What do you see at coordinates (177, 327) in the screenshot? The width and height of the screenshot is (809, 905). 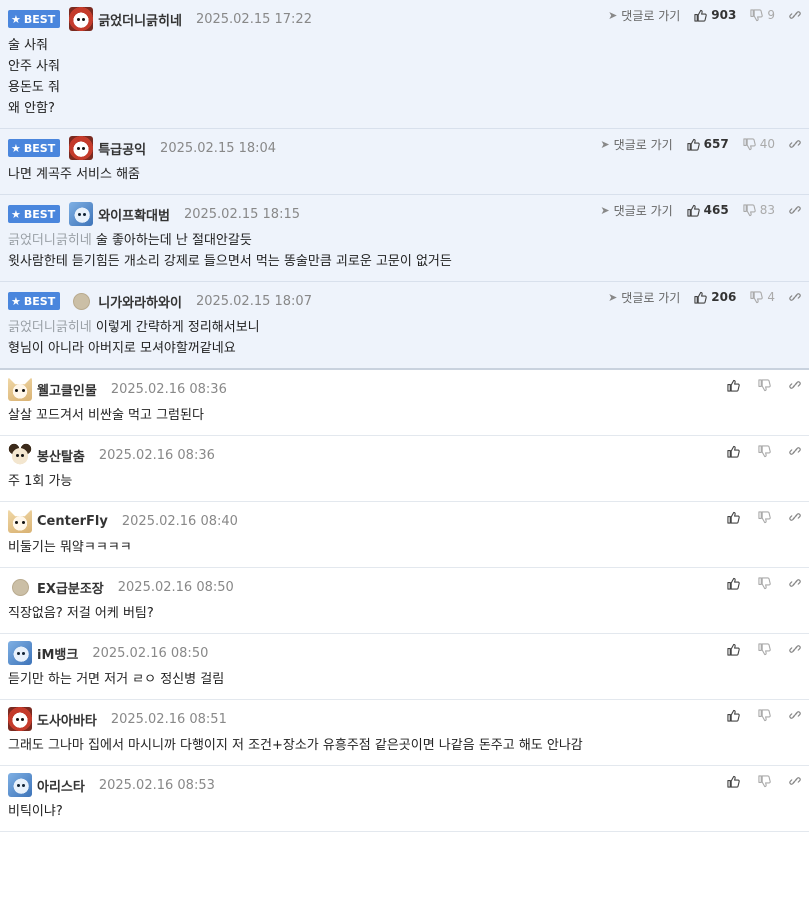 I see `comment-text: 이렇게 간략하게 정리해서보니` at bounding box center [177, 327].